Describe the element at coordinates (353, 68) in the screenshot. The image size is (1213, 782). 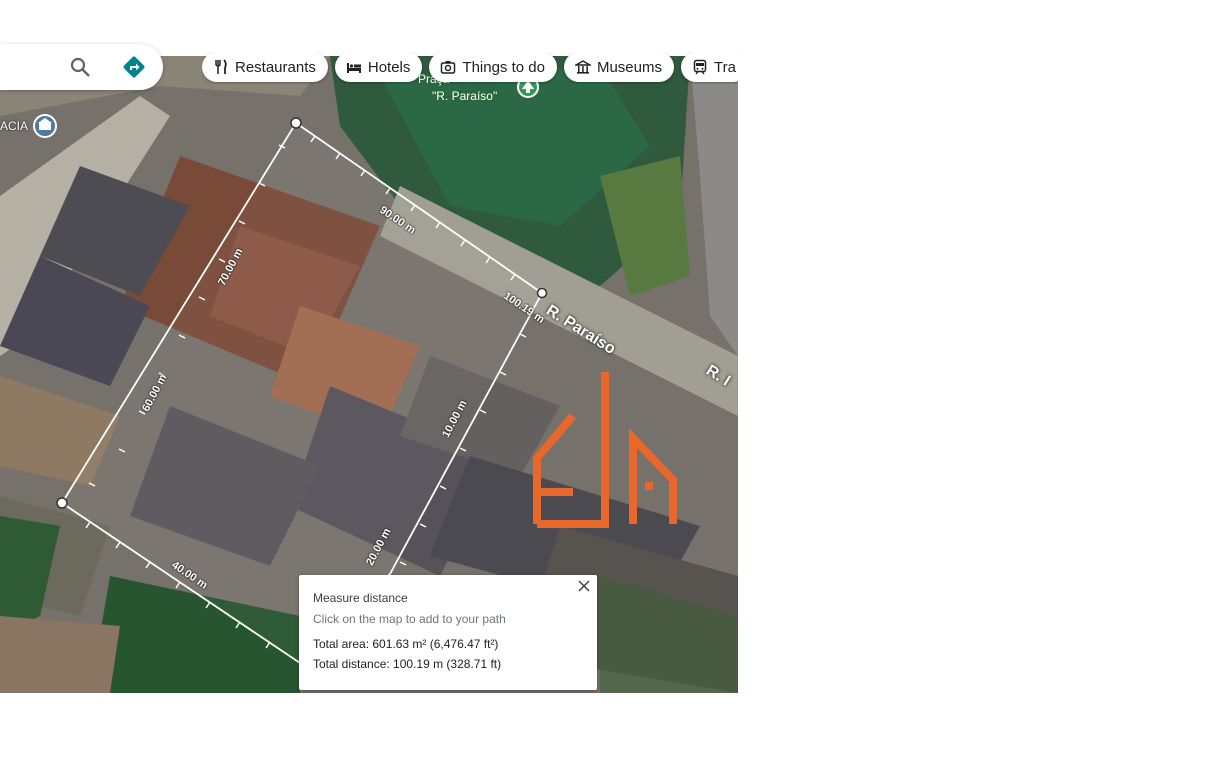
I see `bed-icon` at that location.